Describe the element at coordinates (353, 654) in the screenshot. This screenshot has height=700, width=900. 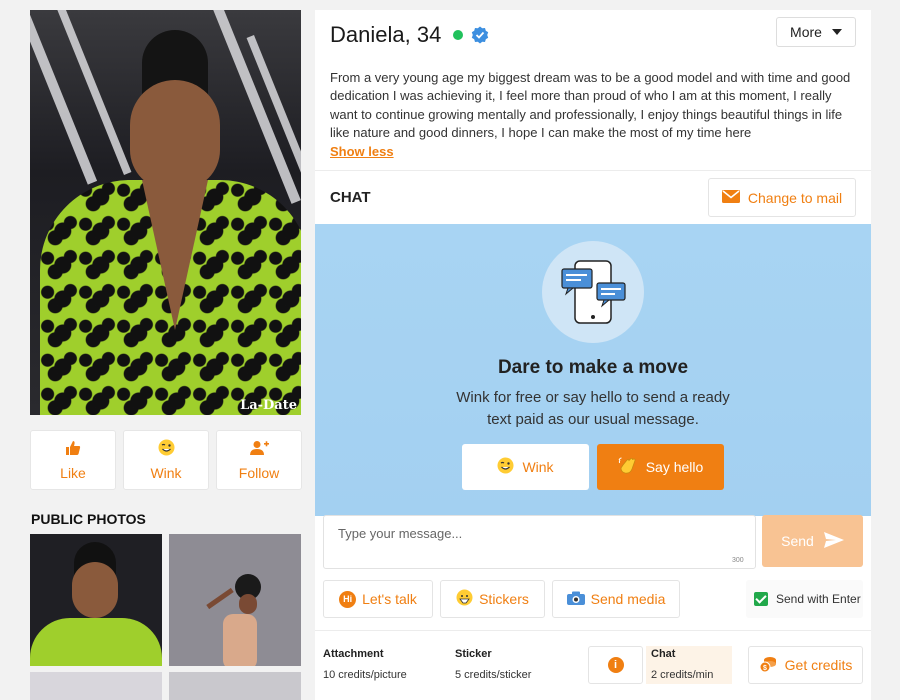
I see `attachment-price-label: Attachment` at that location.